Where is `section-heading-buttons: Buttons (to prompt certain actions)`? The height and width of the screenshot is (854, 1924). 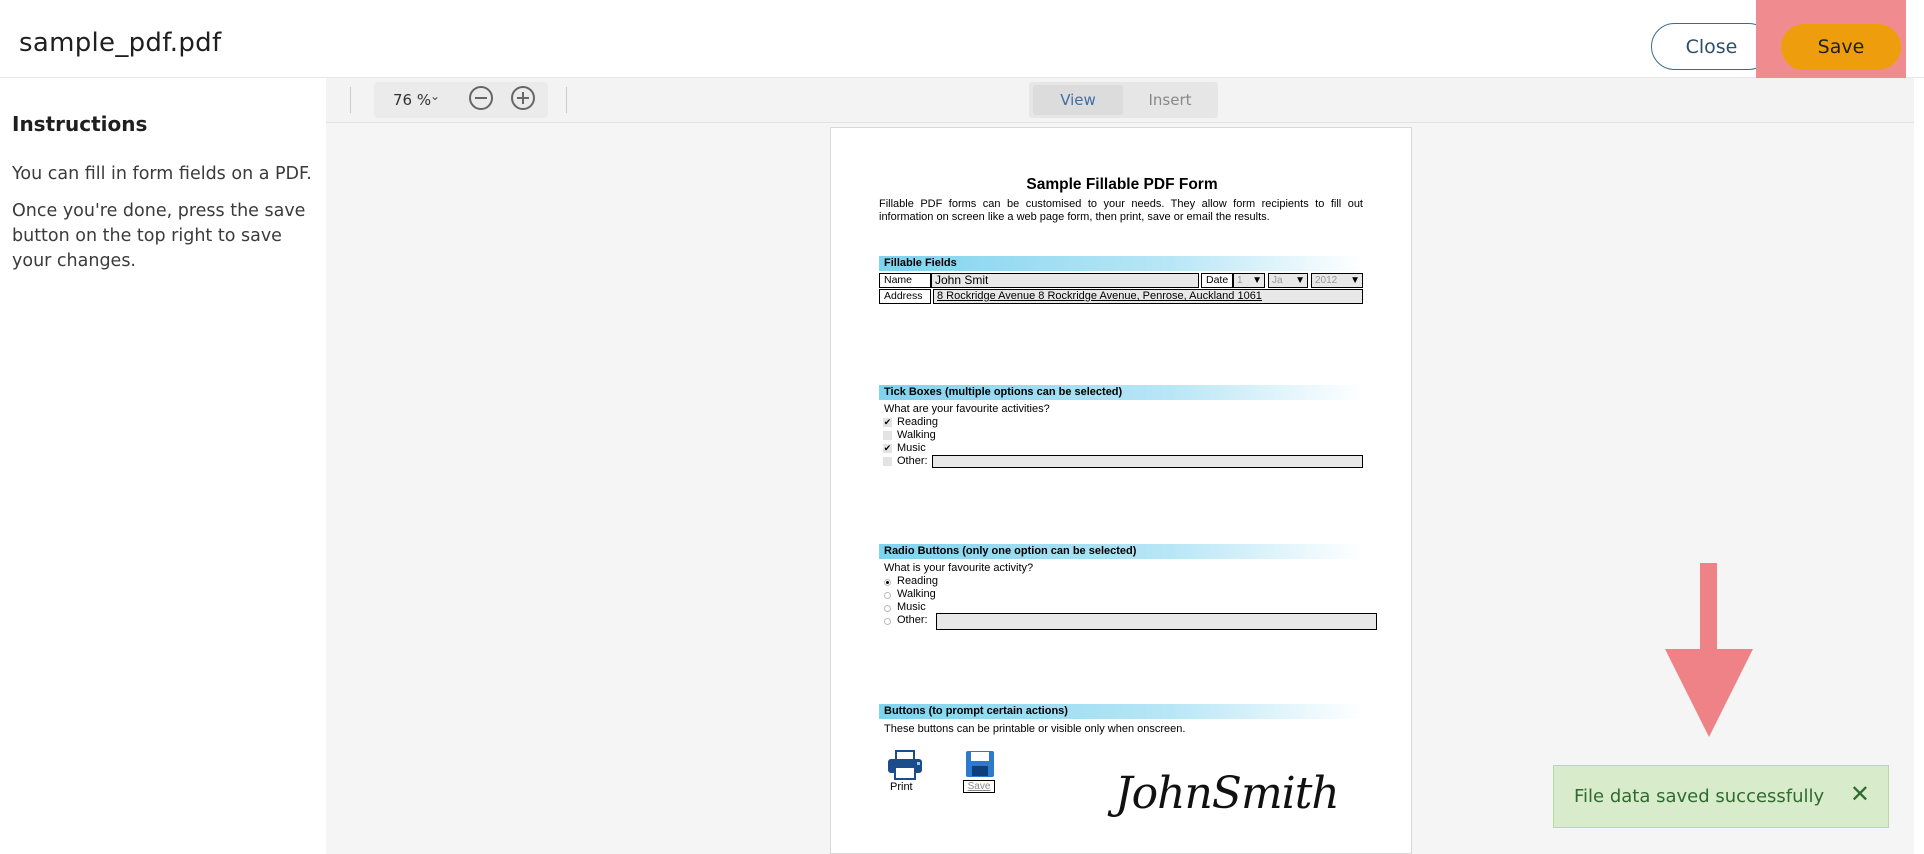
section-heading-buttons: Buttons (to prompt certain actions) is located at coordinates (1121, 711).